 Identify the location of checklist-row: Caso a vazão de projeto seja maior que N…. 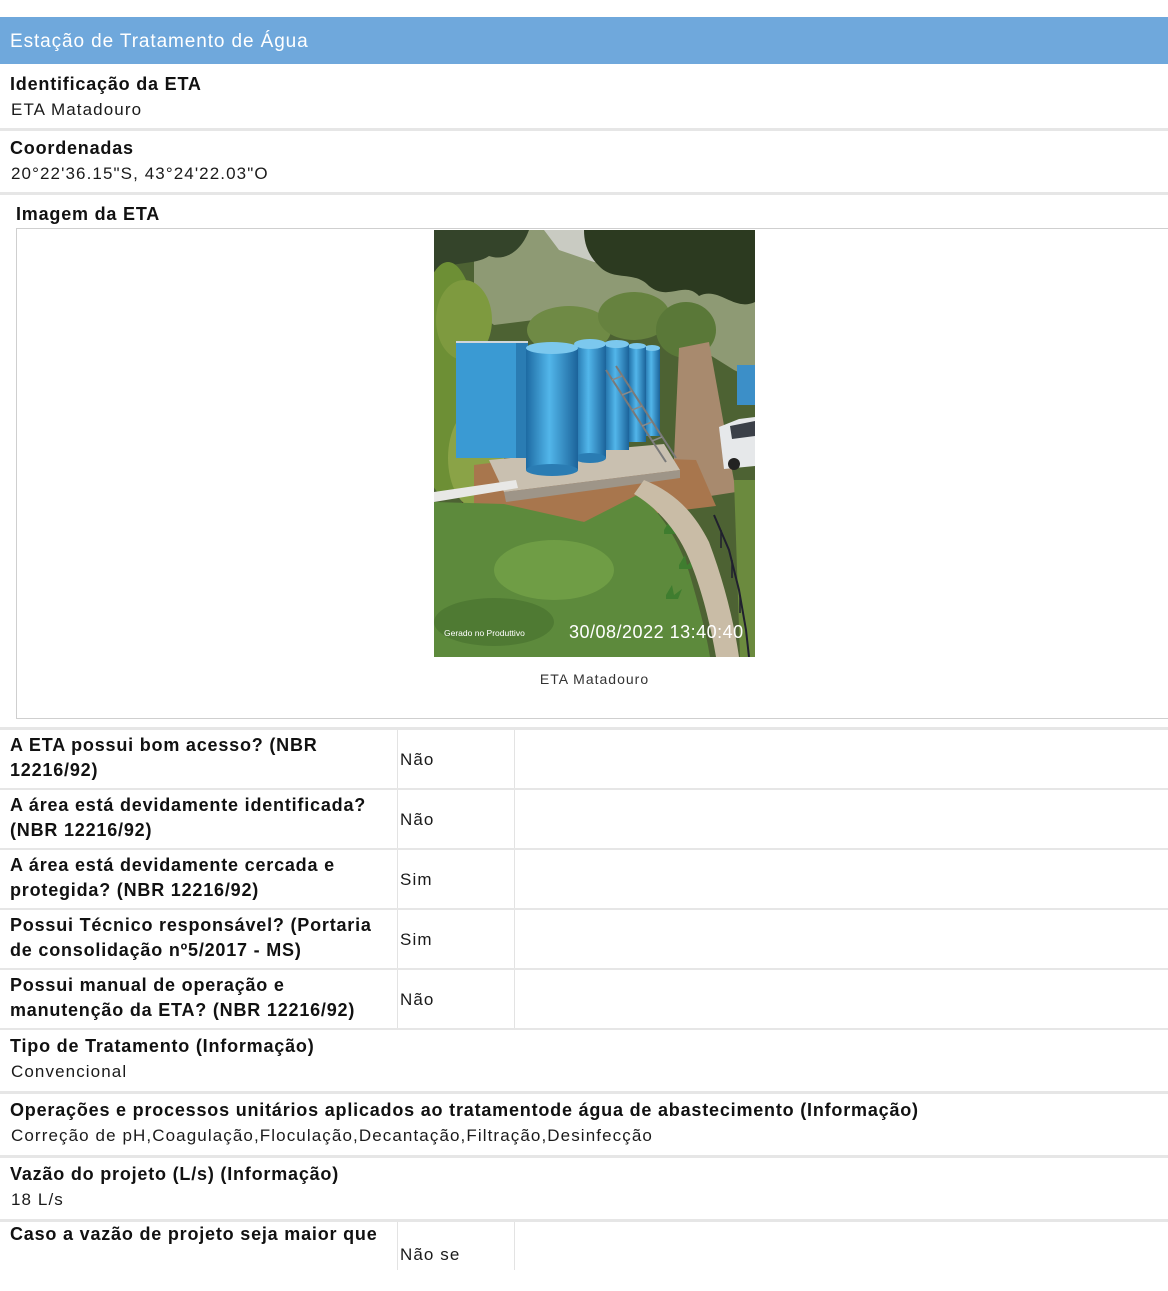
(584, 1246).